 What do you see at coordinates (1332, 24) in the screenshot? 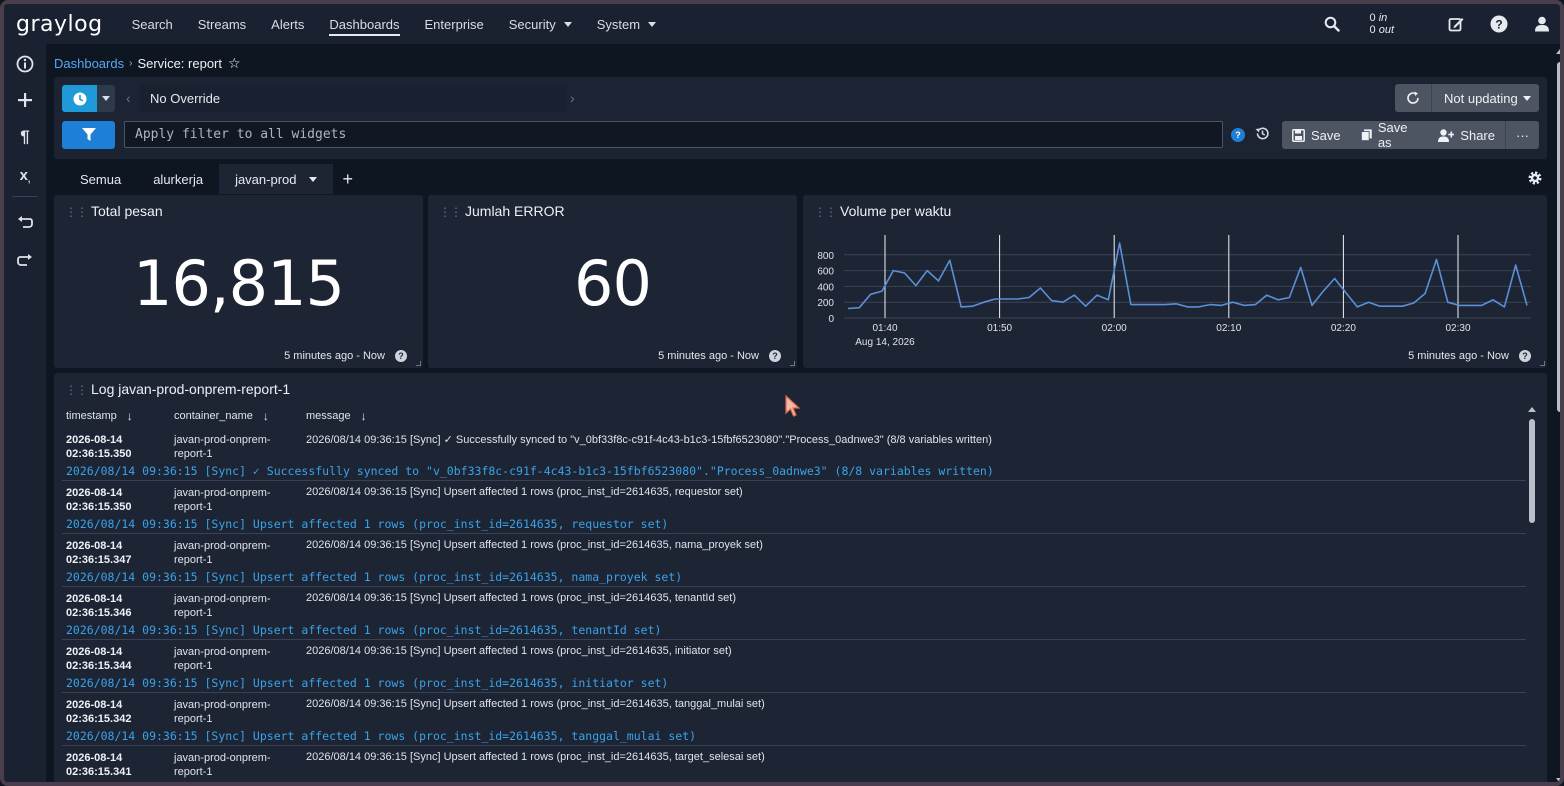
I see `search-icon` at bounding box center [1332, 24].